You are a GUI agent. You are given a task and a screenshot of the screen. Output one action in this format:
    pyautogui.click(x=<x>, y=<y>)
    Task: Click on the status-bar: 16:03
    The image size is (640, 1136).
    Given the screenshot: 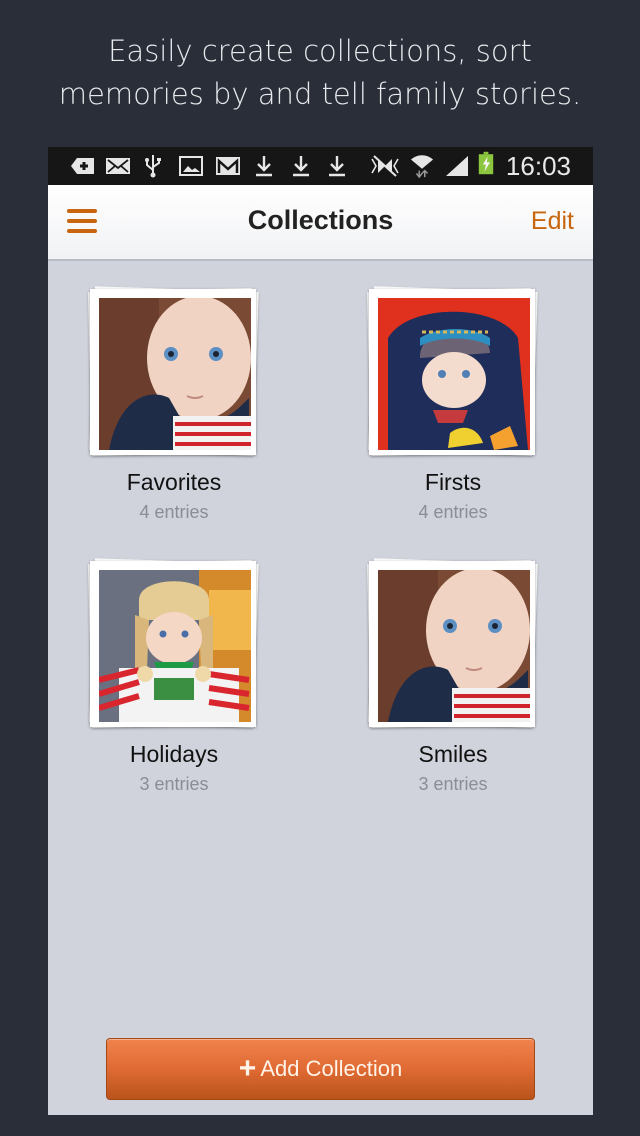 What is the action you would take?
    pyautogui.click(x=320, y=166)
    